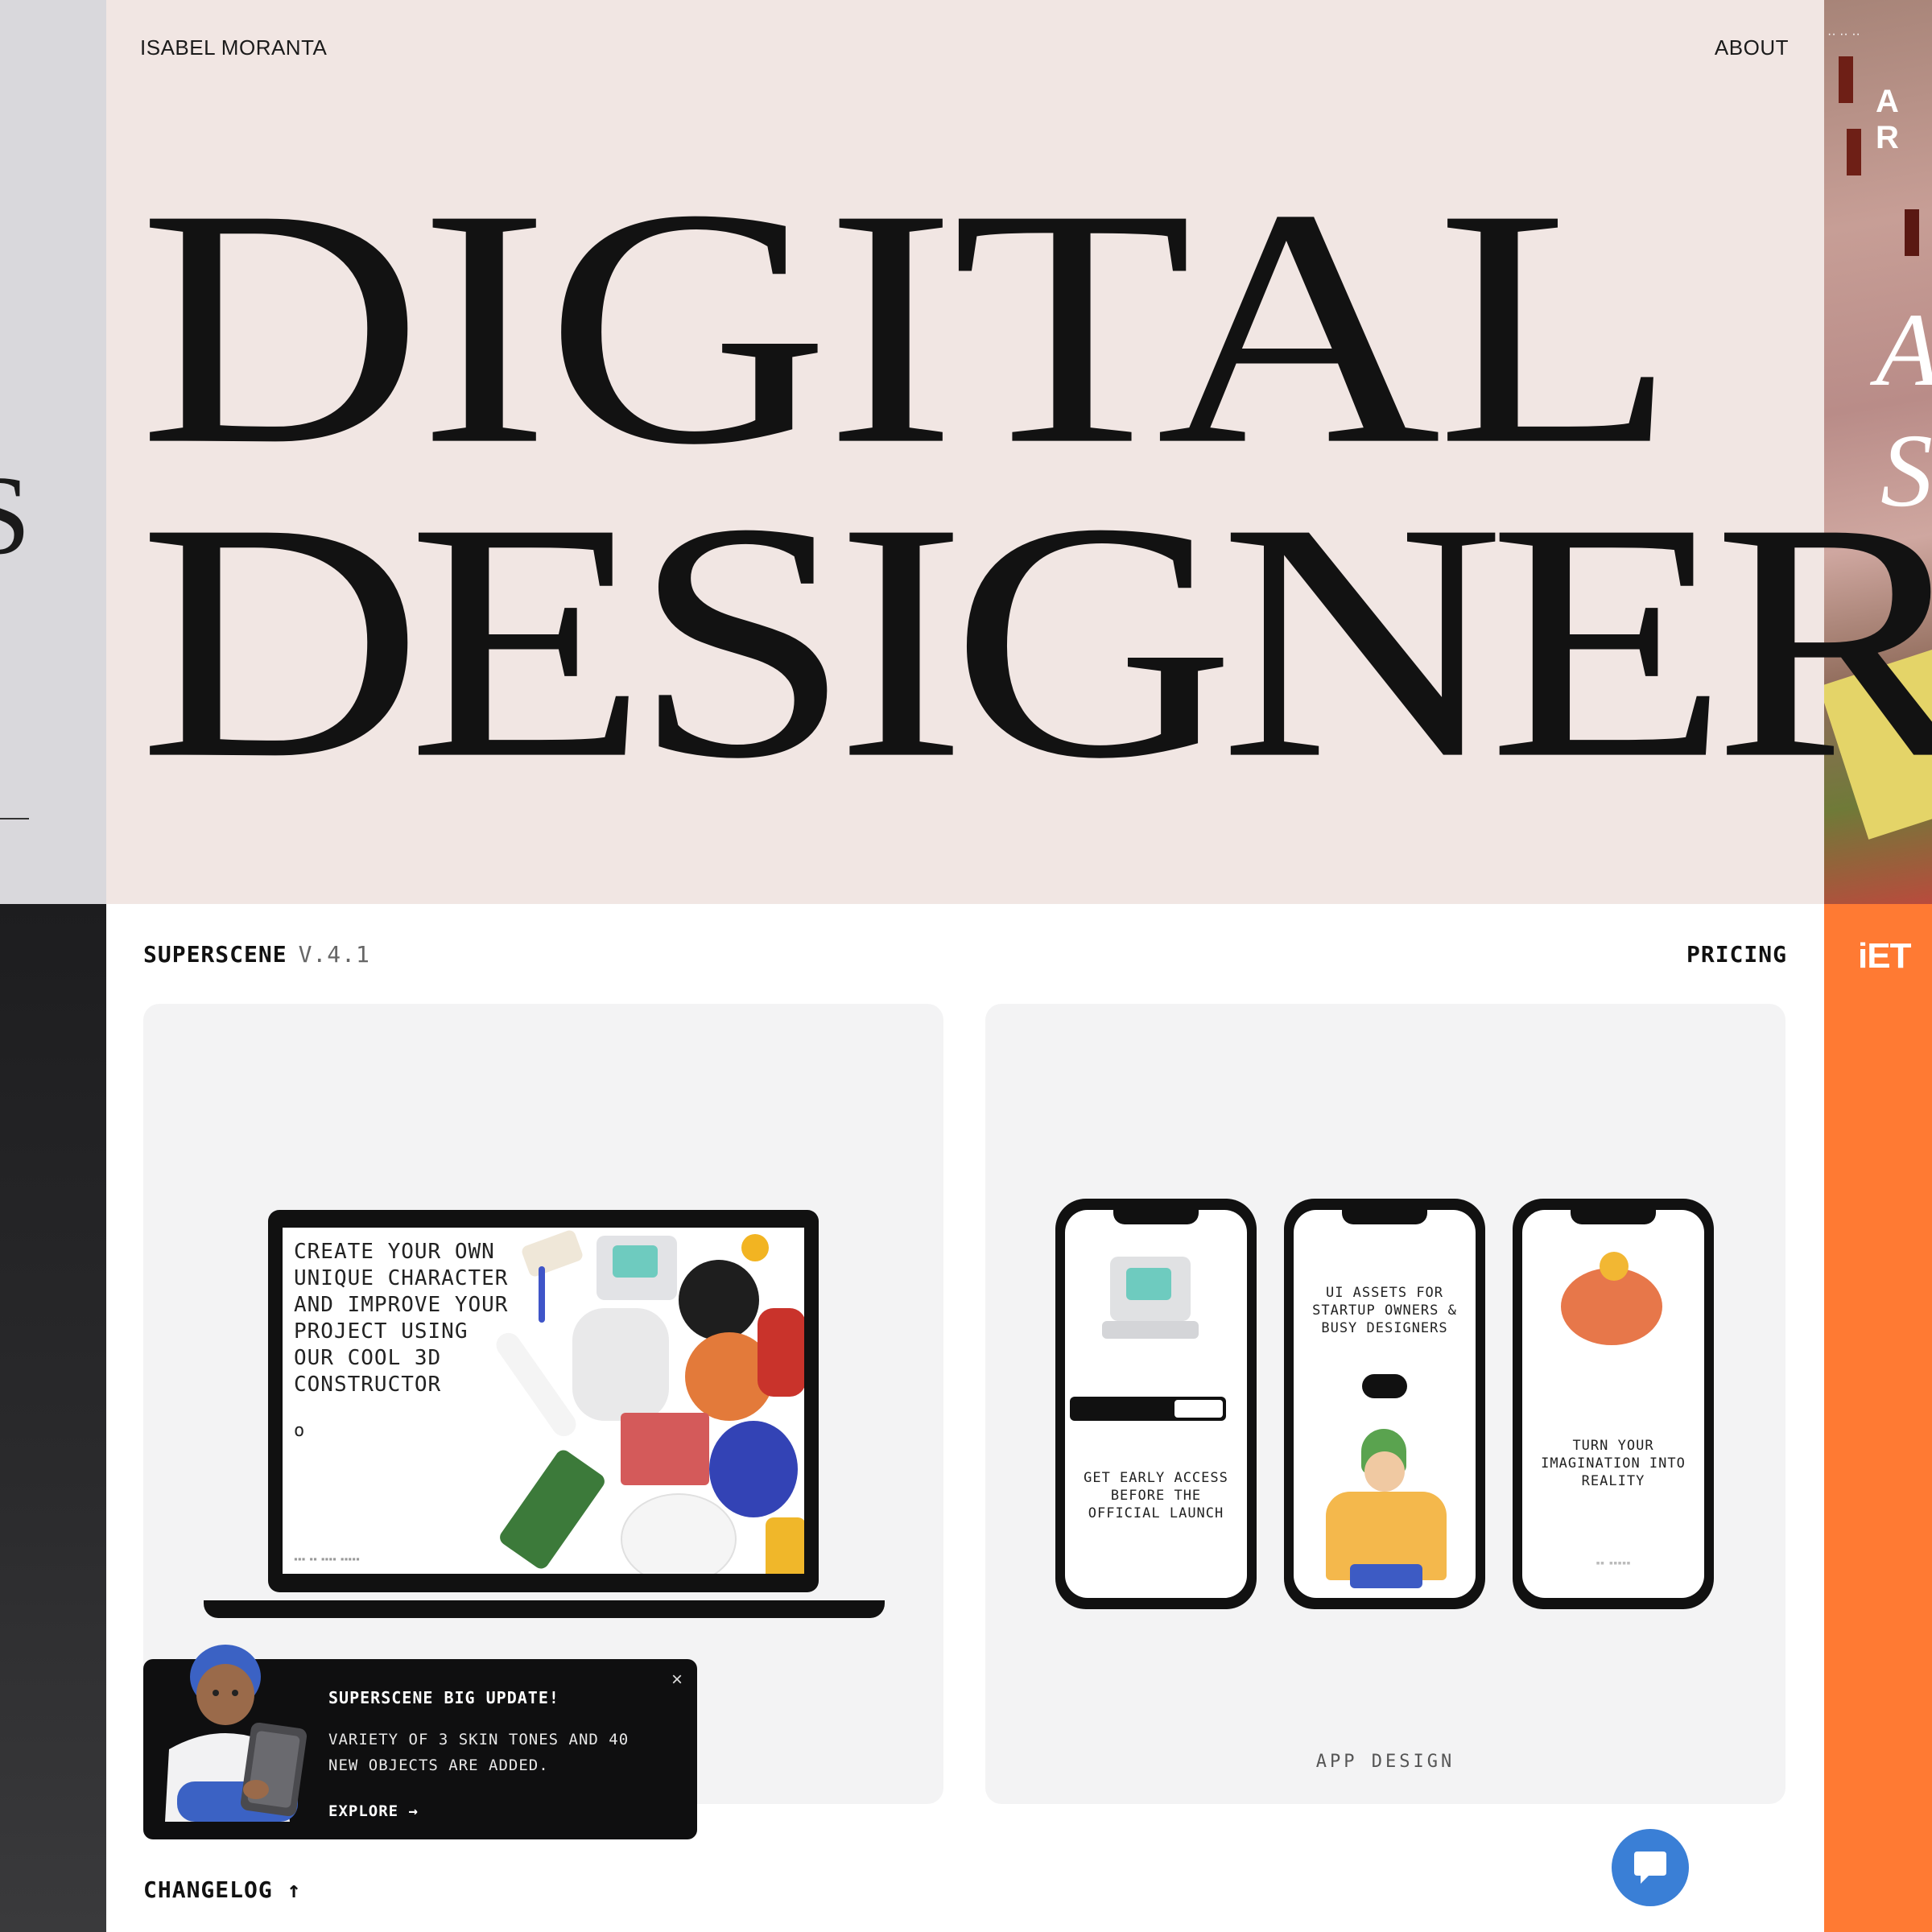 Image resolution: width=1932 pixels, height=1932 pixels. What do you see at coordinates (677, 1680) in the screenshot?
I see `close-icon: ×` at bounding box center [677, 1680].